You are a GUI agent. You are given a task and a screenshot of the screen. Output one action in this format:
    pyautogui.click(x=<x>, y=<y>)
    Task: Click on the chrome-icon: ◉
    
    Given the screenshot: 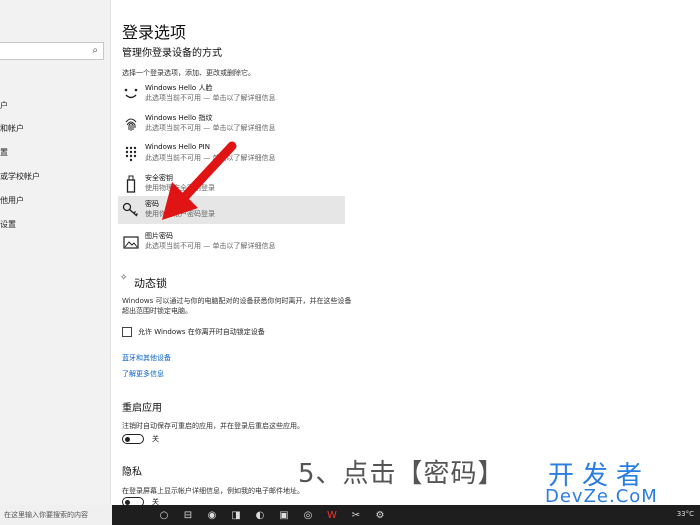 What is the action you would take?
    pyautogui.click(x=212, y=515)
    